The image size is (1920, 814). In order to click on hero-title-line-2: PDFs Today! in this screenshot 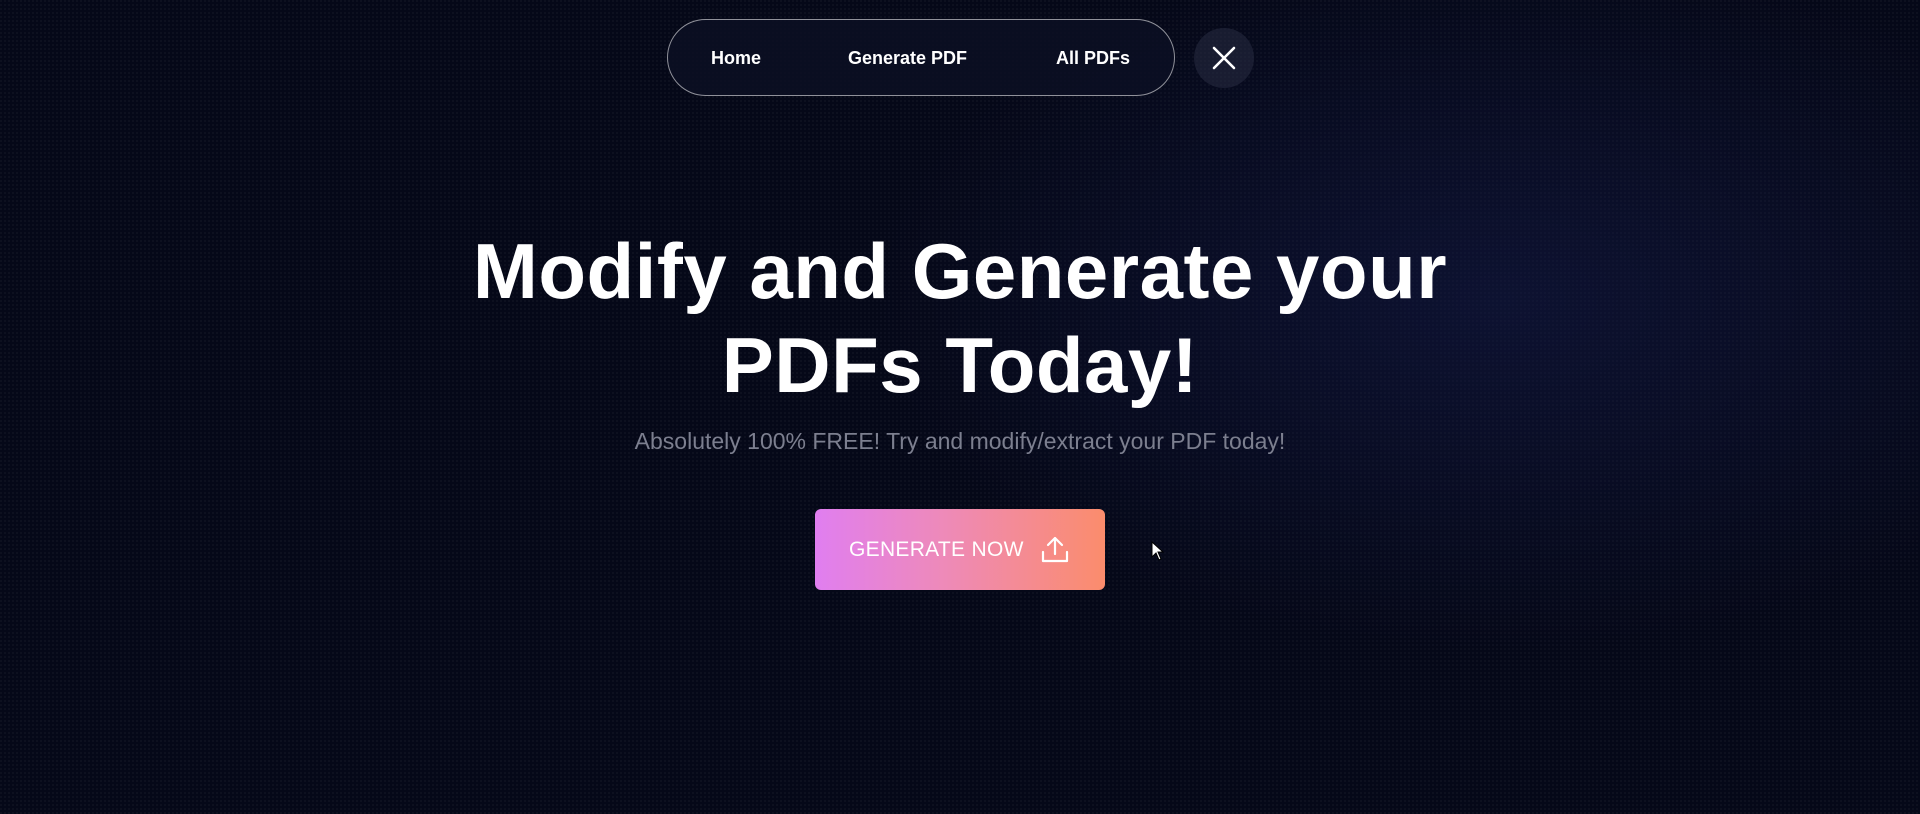, I will do `click(960, 365)`.